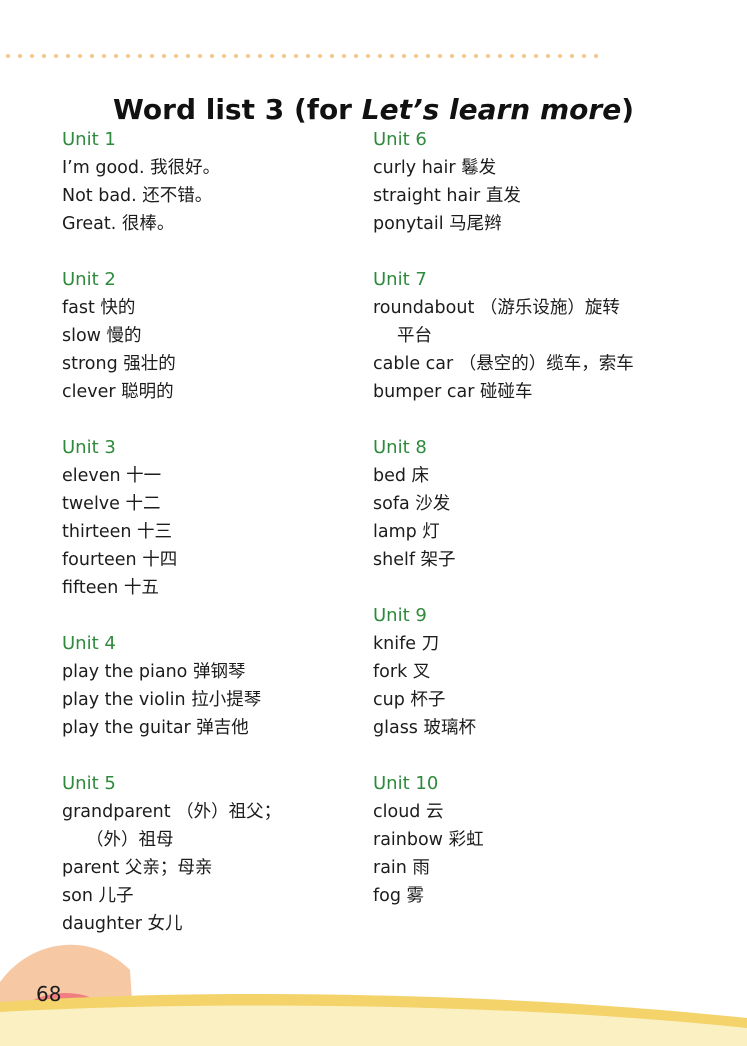 The height and width of the screenshot is (1046, 747). I want to click on vocab-text: curly hair 鬈发, so click(435, 168).